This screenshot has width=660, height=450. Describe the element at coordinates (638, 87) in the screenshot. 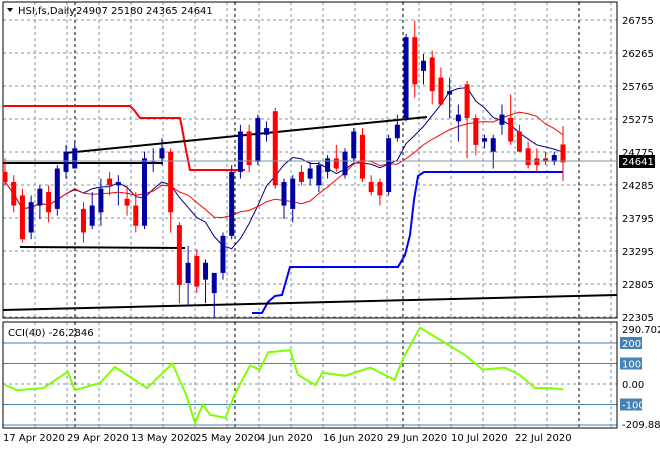

I see `price-axis-label: 25765` at that location.